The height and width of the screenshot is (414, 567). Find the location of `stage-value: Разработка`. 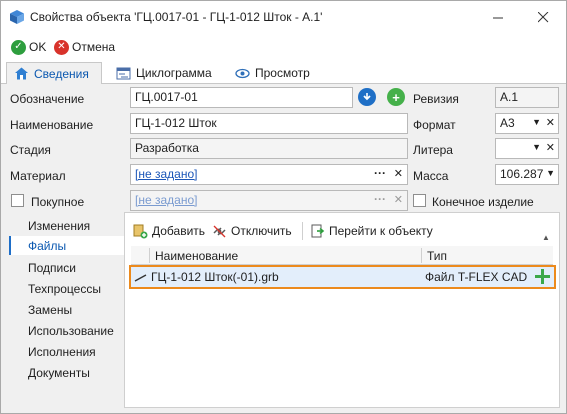

stage-value: Разработка is located at coordinates (167, 148).